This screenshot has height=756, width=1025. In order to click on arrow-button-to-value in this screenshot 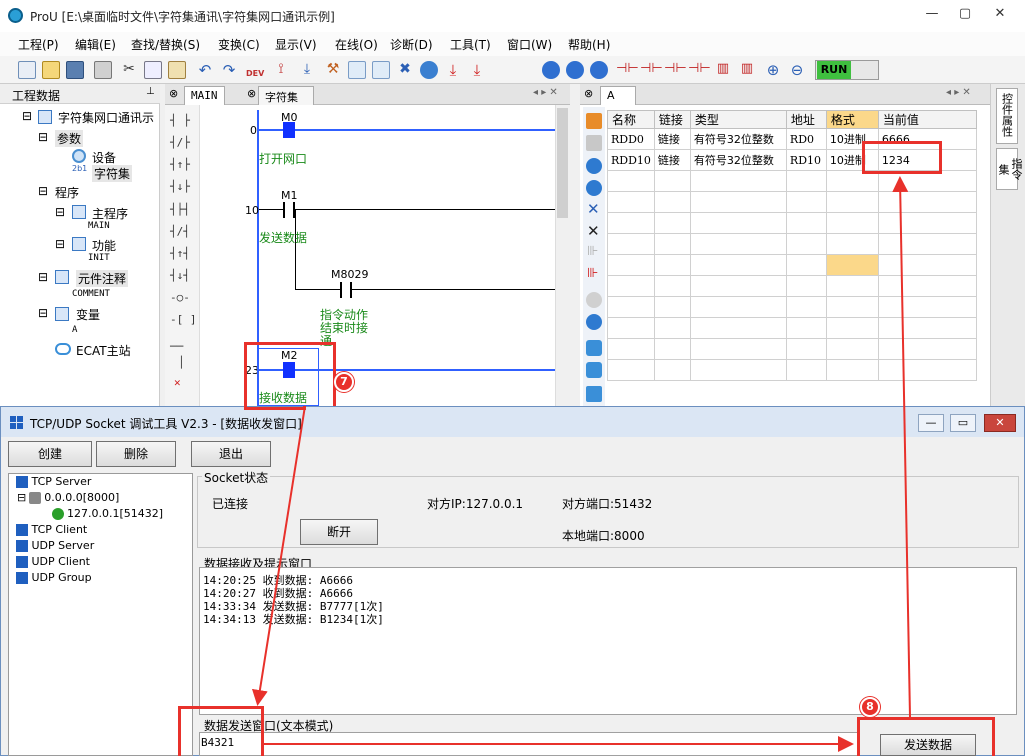, I will do `click(901, 447)`.